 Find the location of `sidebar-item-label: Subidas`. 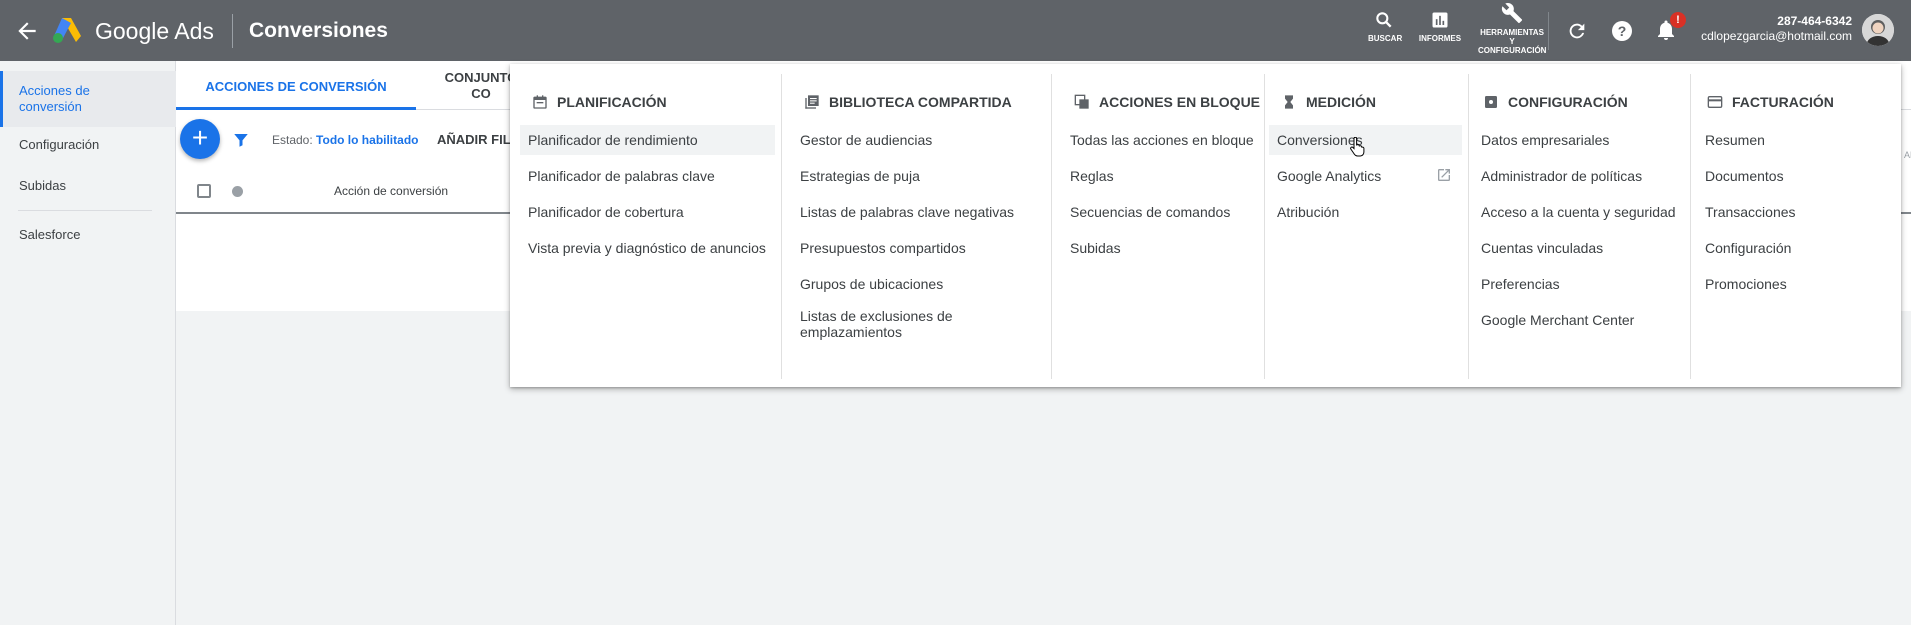

sidebar-item-label: Subidas is located at coordinates (42, 185).